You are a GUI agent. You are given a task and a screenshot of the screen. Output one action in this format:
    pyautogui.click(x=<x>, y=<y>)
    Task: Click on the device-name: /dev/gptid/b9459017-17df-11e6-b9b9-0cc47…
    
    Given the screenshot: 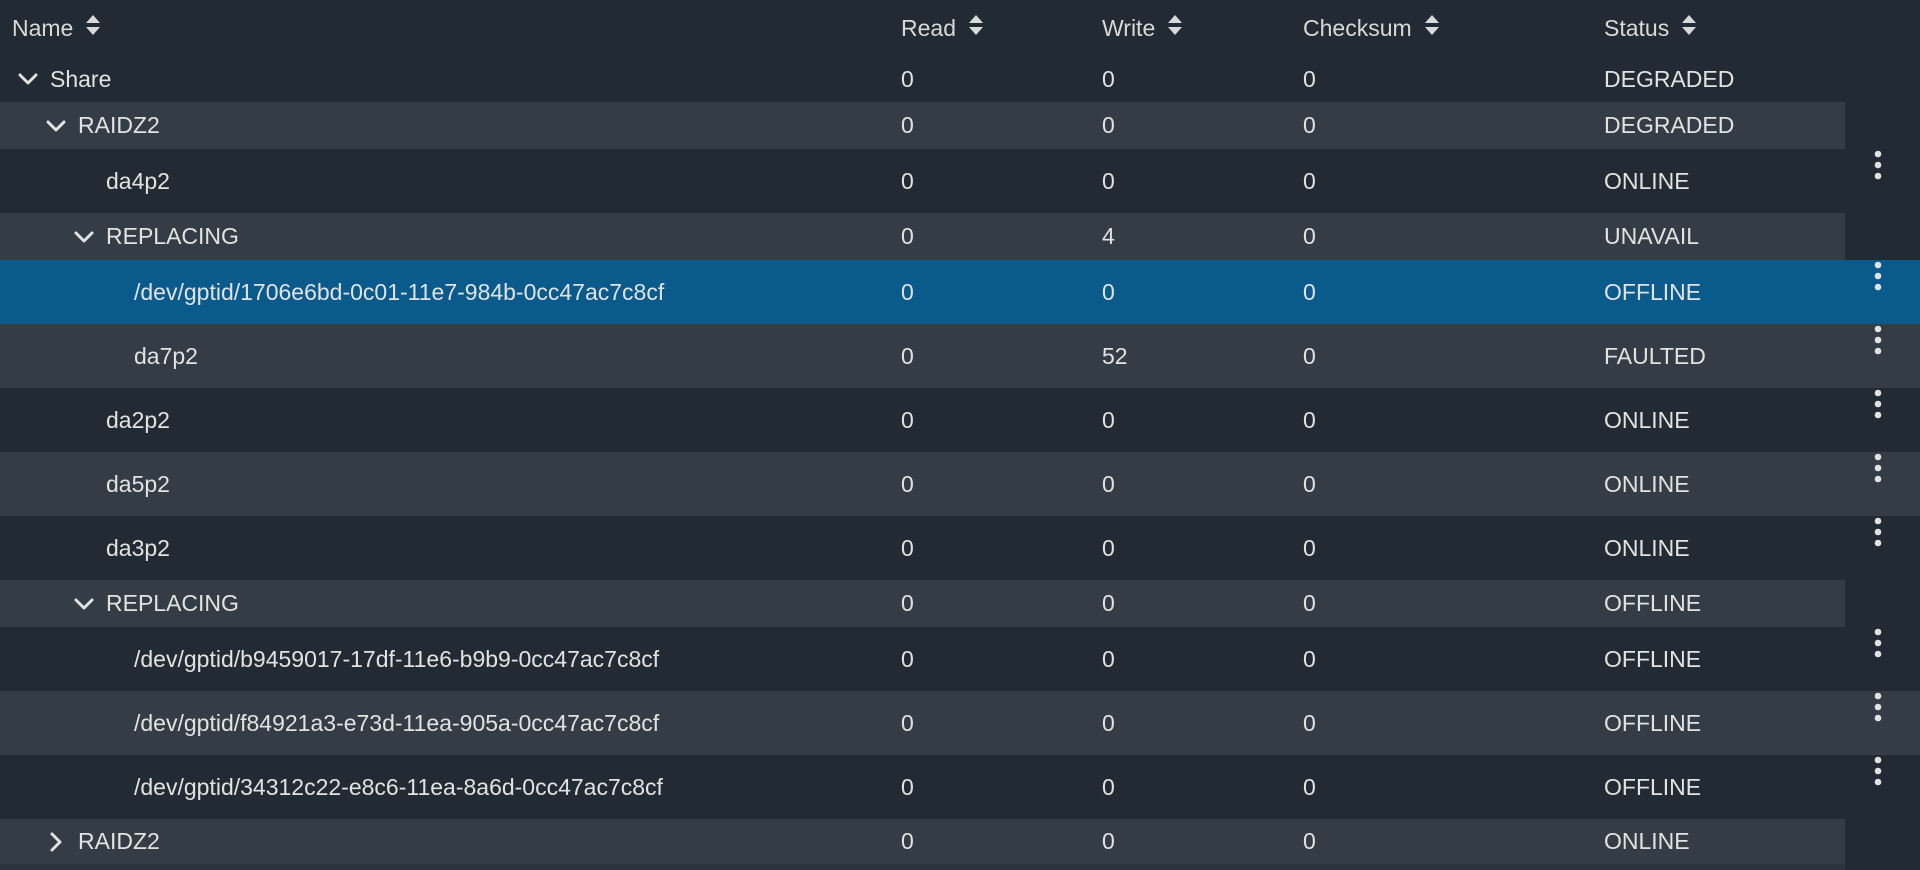 What is the action you would take?
    pyautogui.click(x=397, y=658)
    